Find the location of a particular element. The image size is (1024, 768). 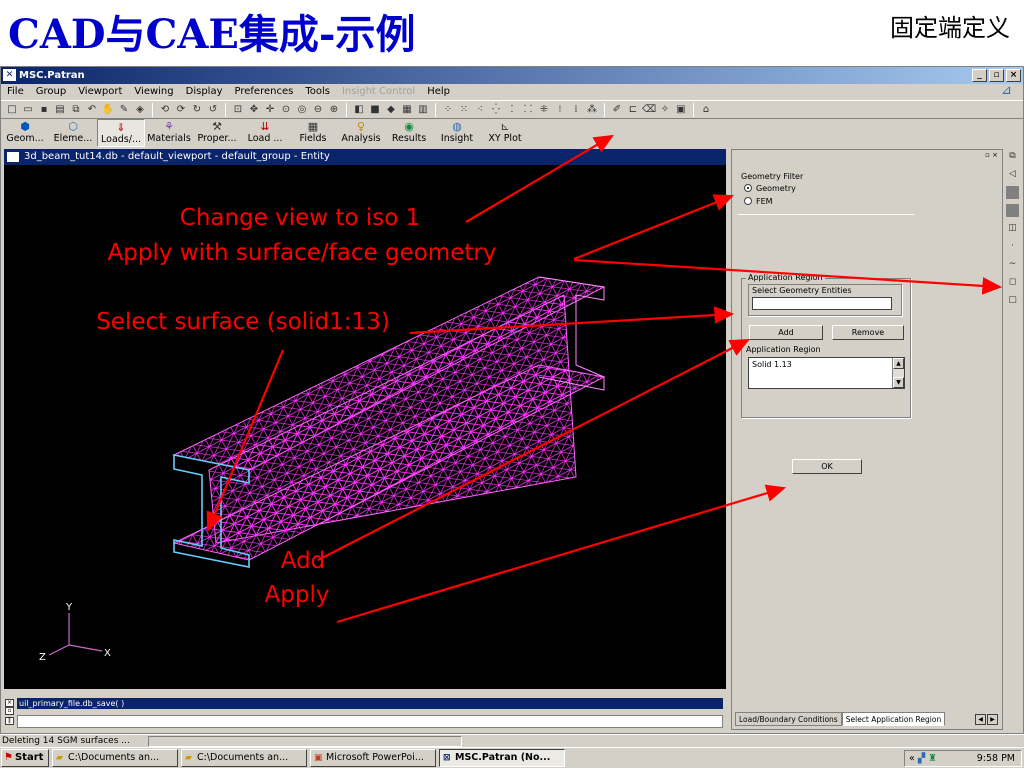

translate-icon: ✥ is located at coordinates (254, 109).